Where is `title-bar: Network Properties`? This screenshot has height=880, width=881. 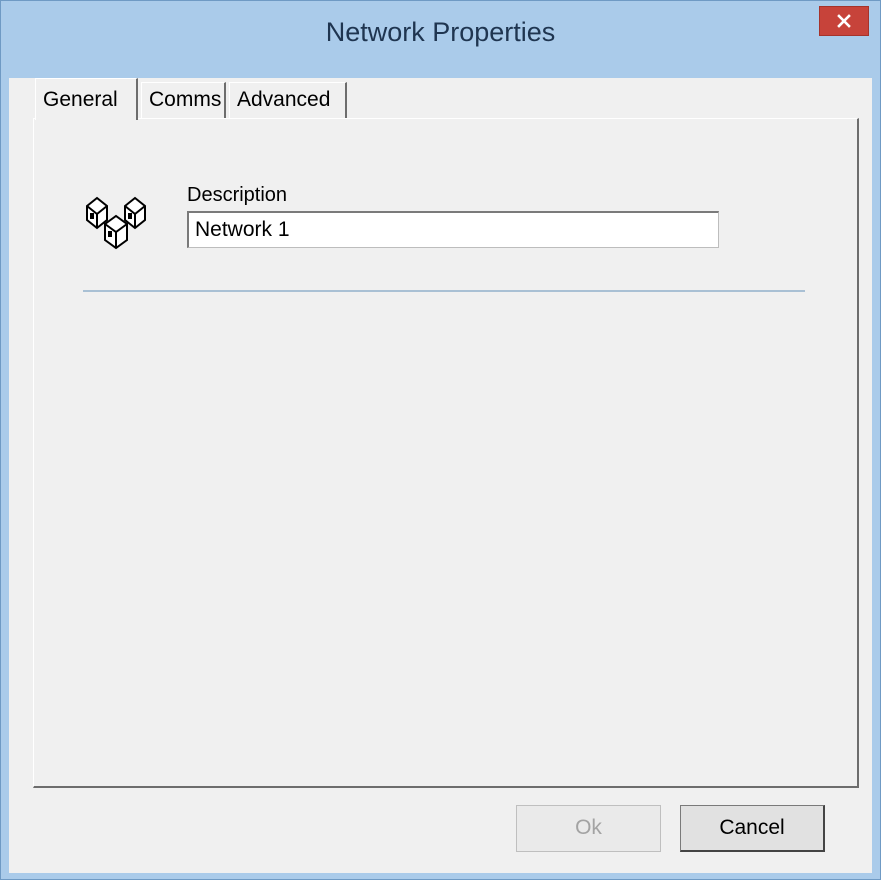 title-bar: Network Properties is located at coordinates (440, 39).